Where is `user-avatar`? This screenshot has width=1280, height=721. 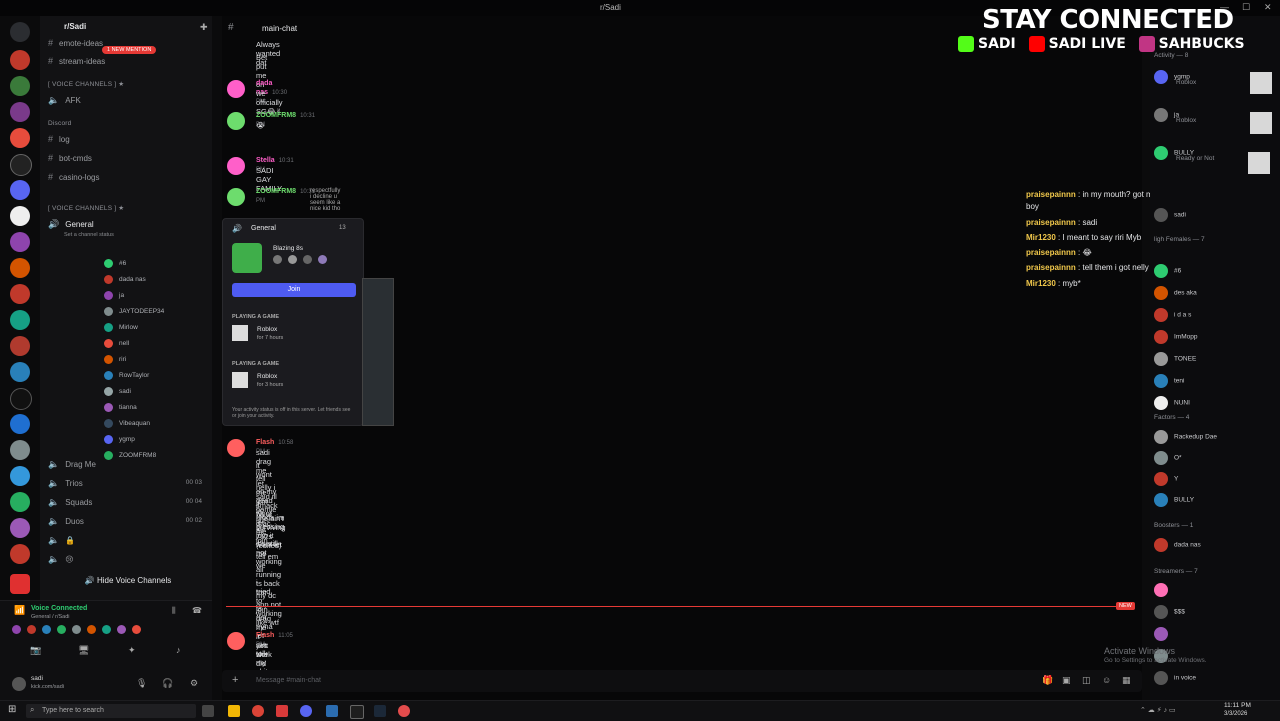
user-avatar is located at coordinates (19, 684).